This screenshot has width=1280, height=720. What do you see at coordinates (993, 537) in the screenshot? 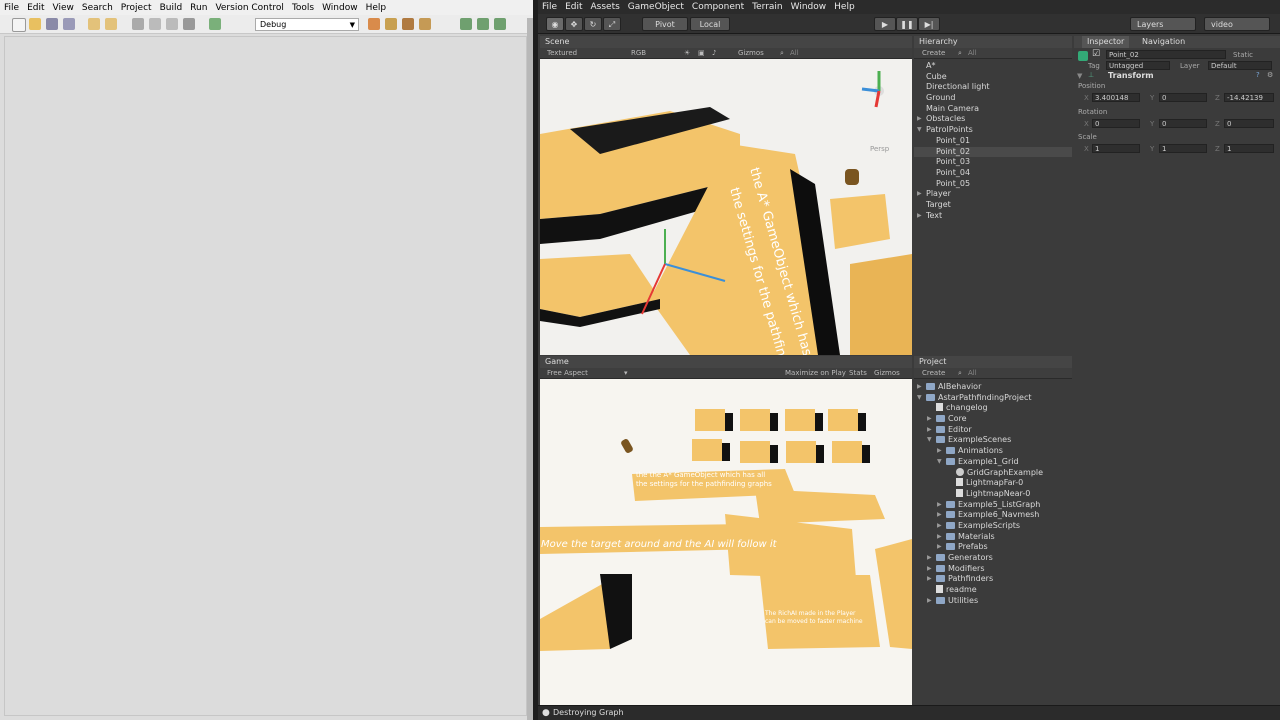
I see `project-item-materials: ▶ Materials` at bounding box center [993, 537].